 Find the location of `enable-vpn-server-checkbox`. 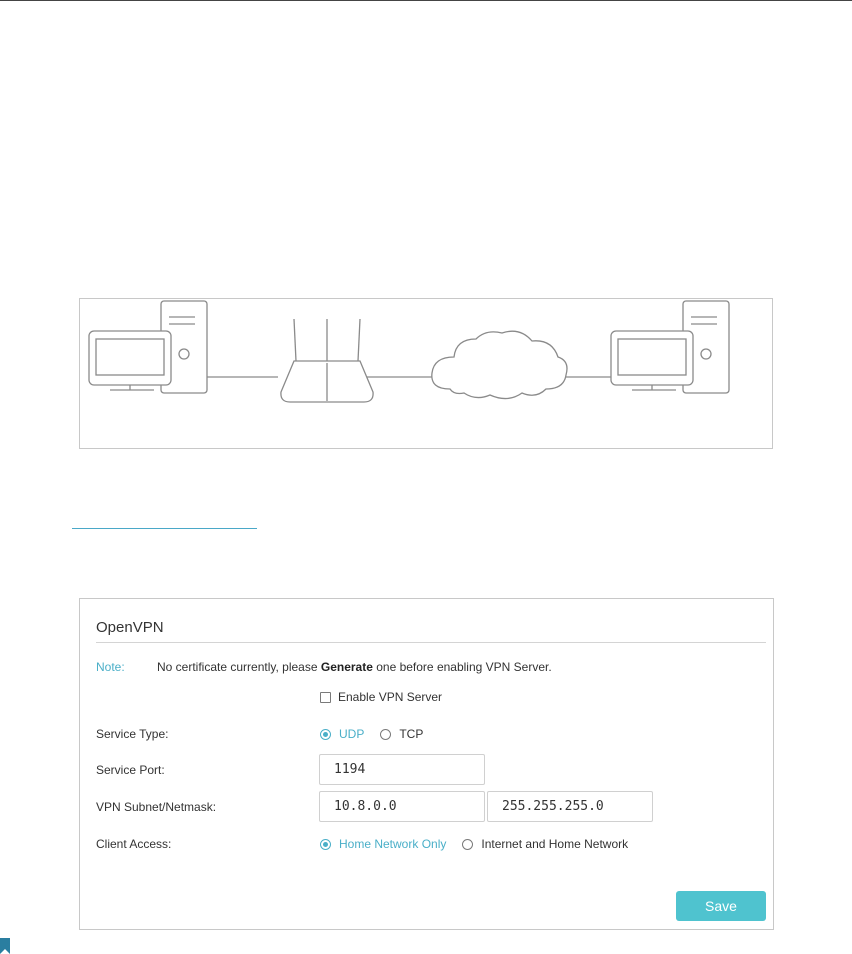

enable-vpn-server-checkbox is located at coordinates (325, 697).